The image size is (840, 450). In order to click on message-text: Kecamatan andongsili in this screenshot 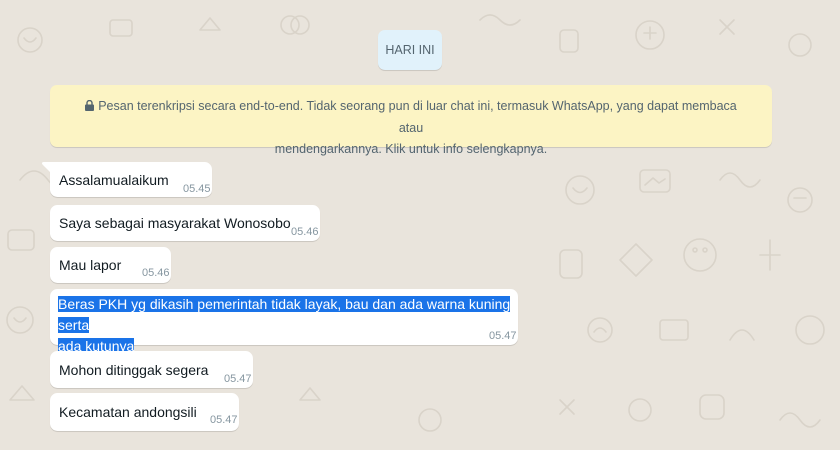, I will do `click(128, 412)`.